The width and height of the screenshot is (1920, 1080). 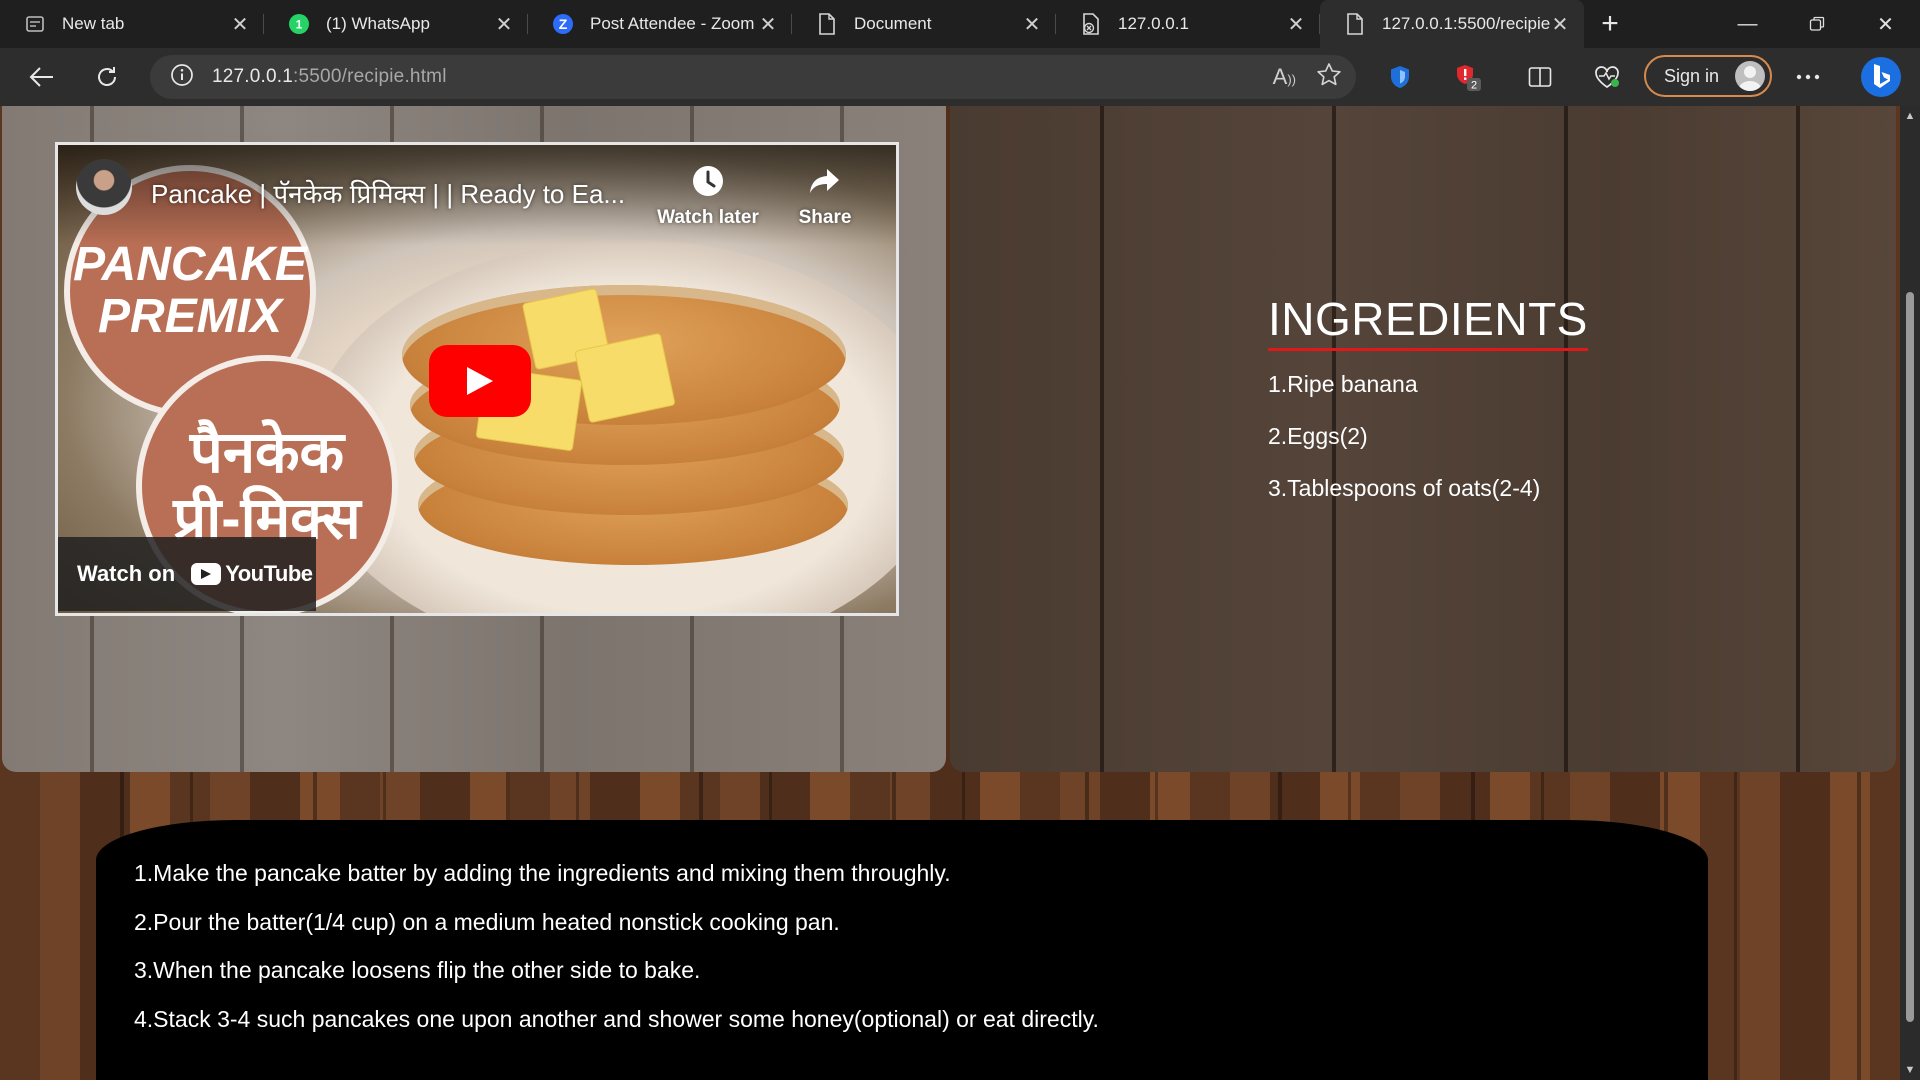 What do you see at coordinates (93, 23) in the screenshot?
I see `tab-label: New tab` at bounding box center [93, 23].